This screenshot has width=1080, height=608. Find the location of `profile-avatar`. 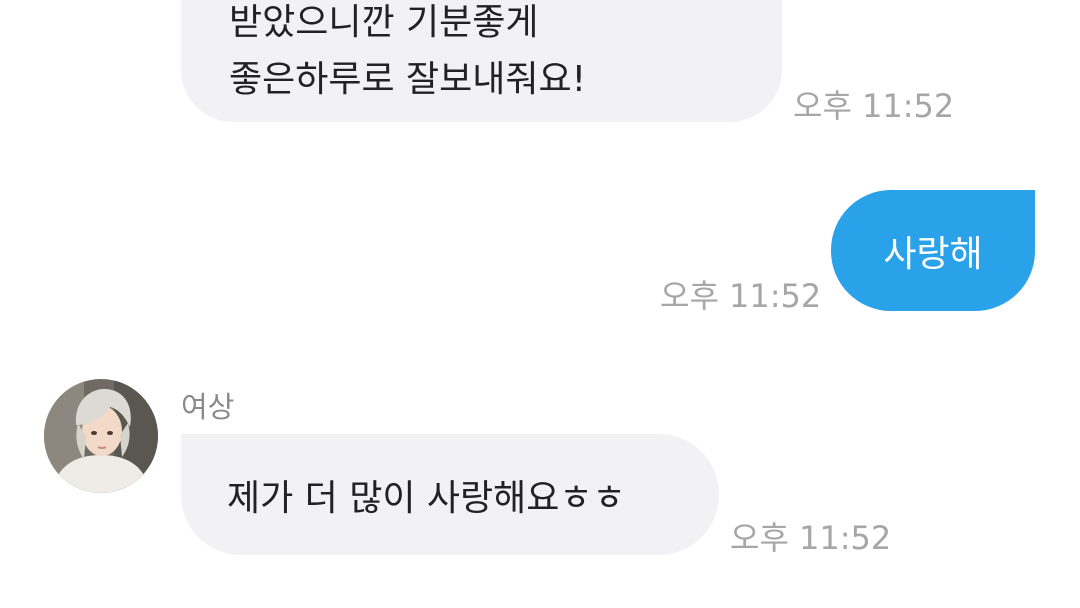

profile-avatar is located at coordinates (101, 436).